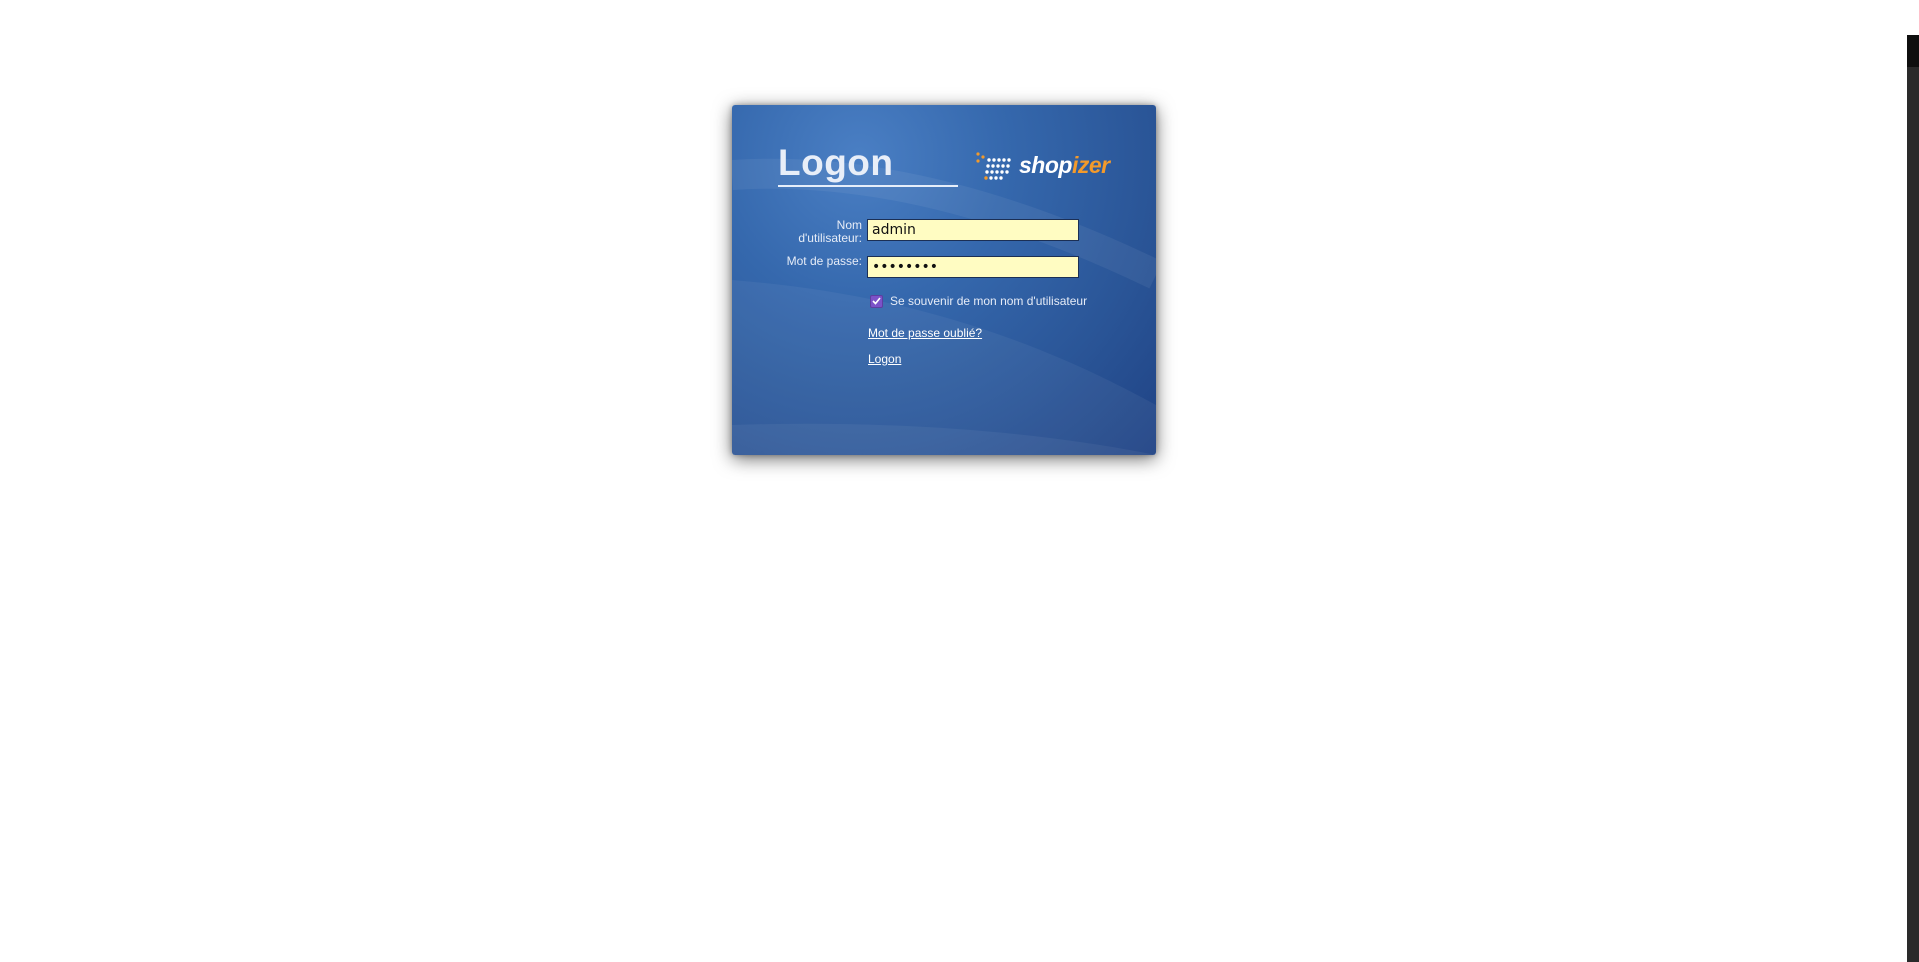 The height and width of the screenshot is (962, 1919). What do you see at coordinates (1090, 165) in the screenshot?
I see `logo-text-izer: izer` at bounding box center [1090, 165].